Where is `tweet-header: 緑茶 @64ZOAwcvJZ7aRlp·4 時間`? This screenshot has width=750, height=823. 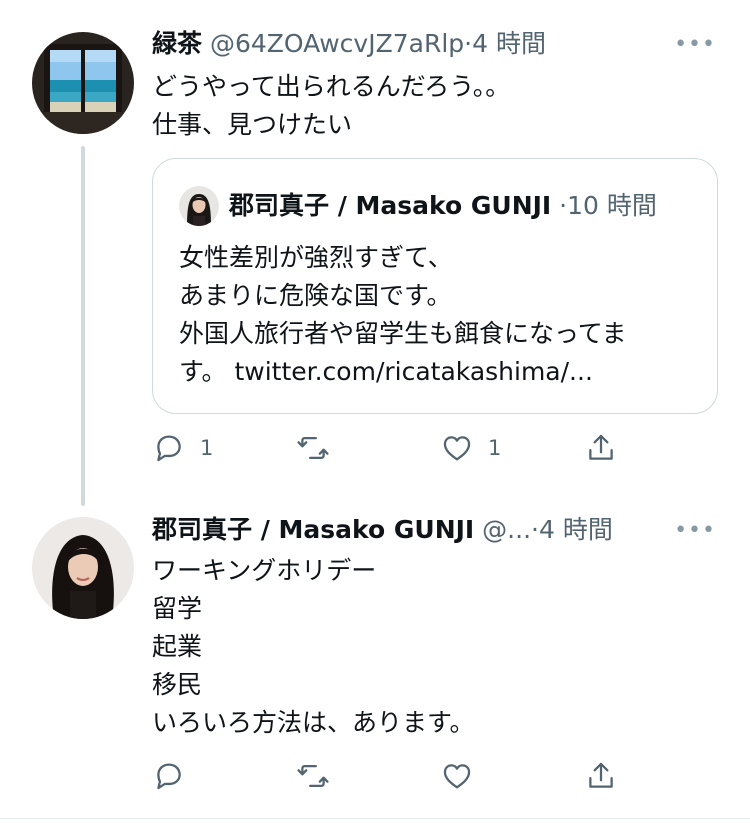 tweet-header: 緑茶 @64ZOAwcvJZ7aRlp·4 時間 is located at coordinates (349, 44).